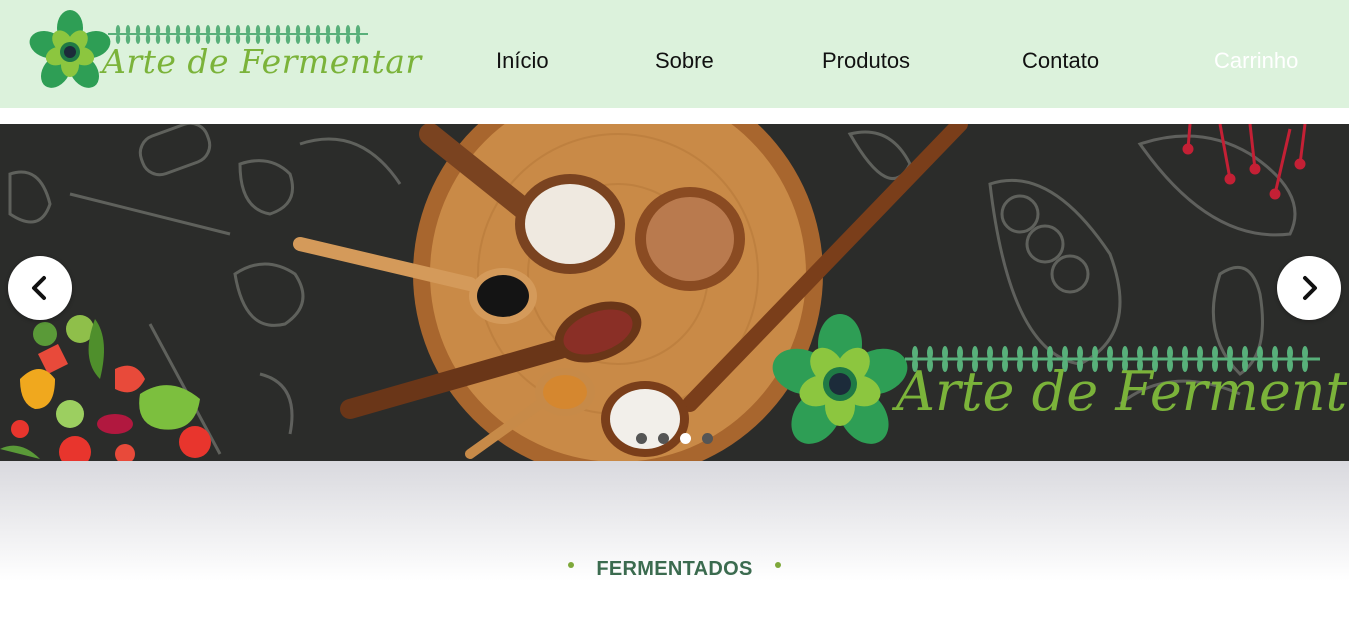 This screenshot has height=643, width=1349. Describe the element at coordinates (777, 564) in the screenshot. I see `bullet-right` at that location.